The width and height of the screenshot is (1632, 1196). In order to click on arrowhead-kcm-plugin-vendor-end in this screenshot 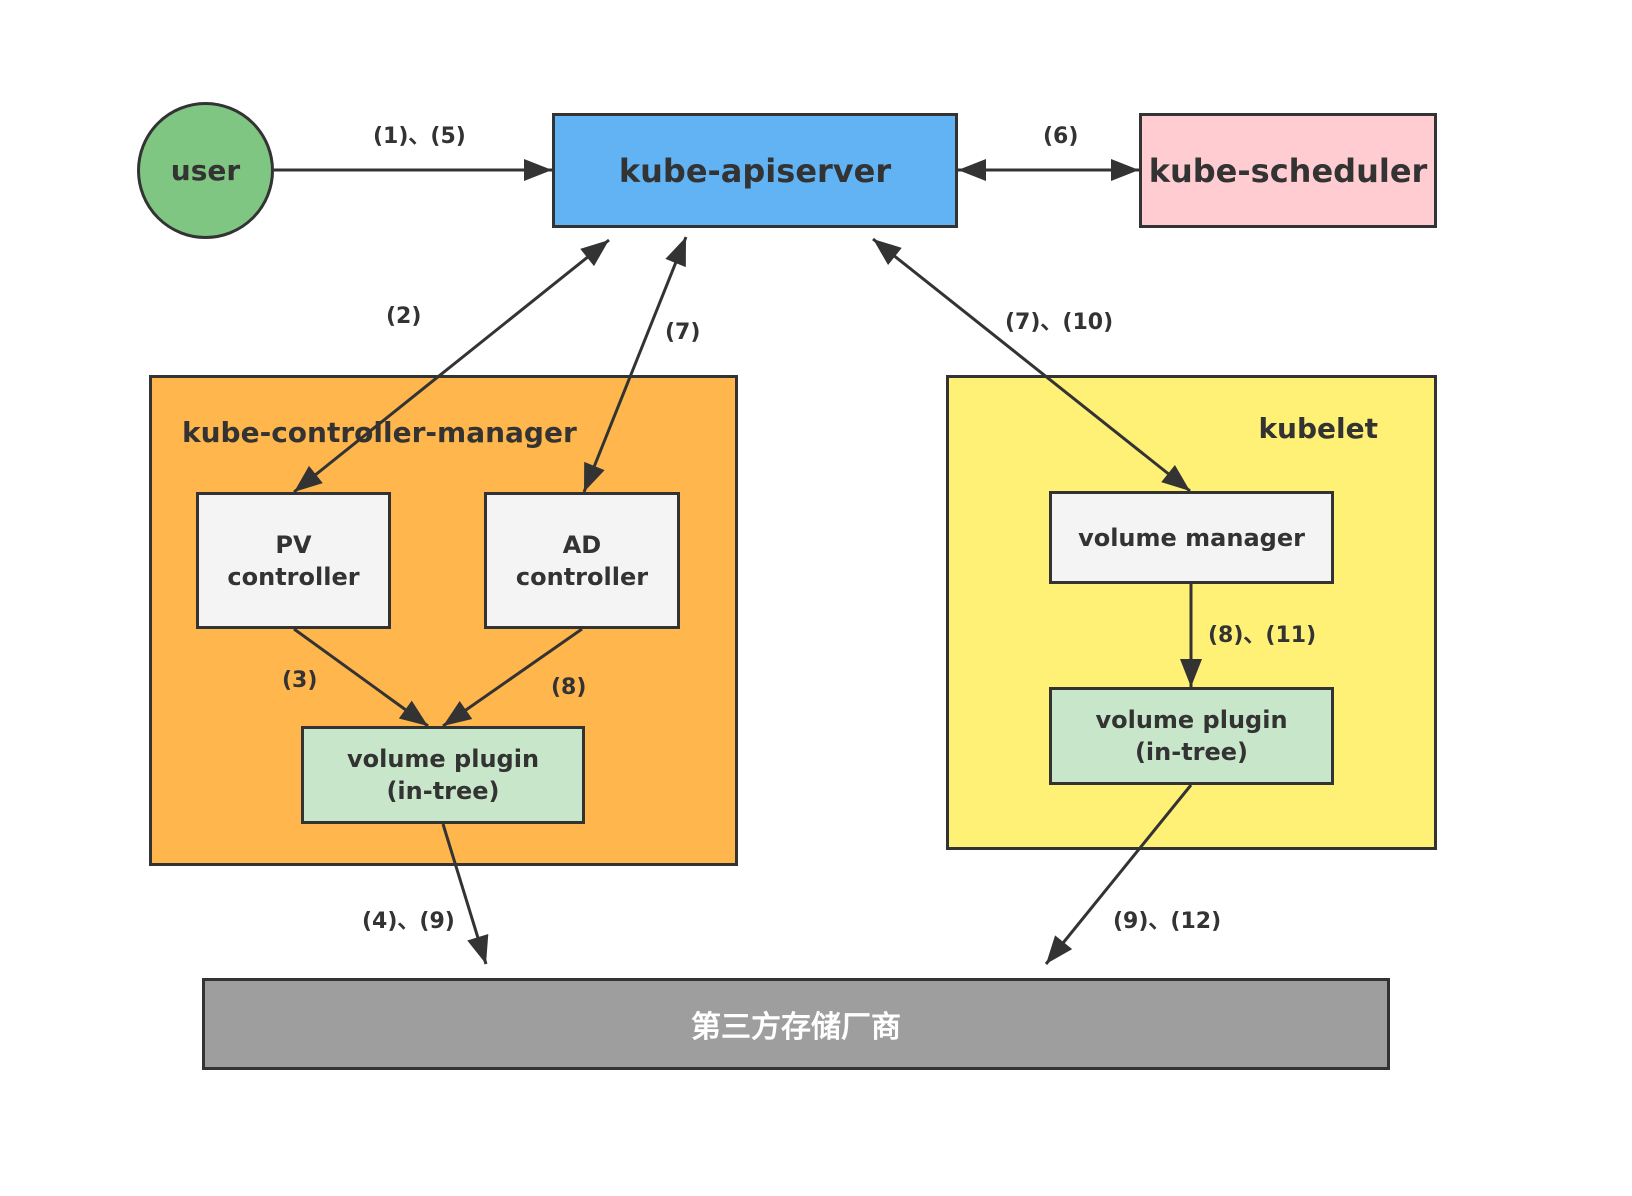, I will do `click(478, 949)`.